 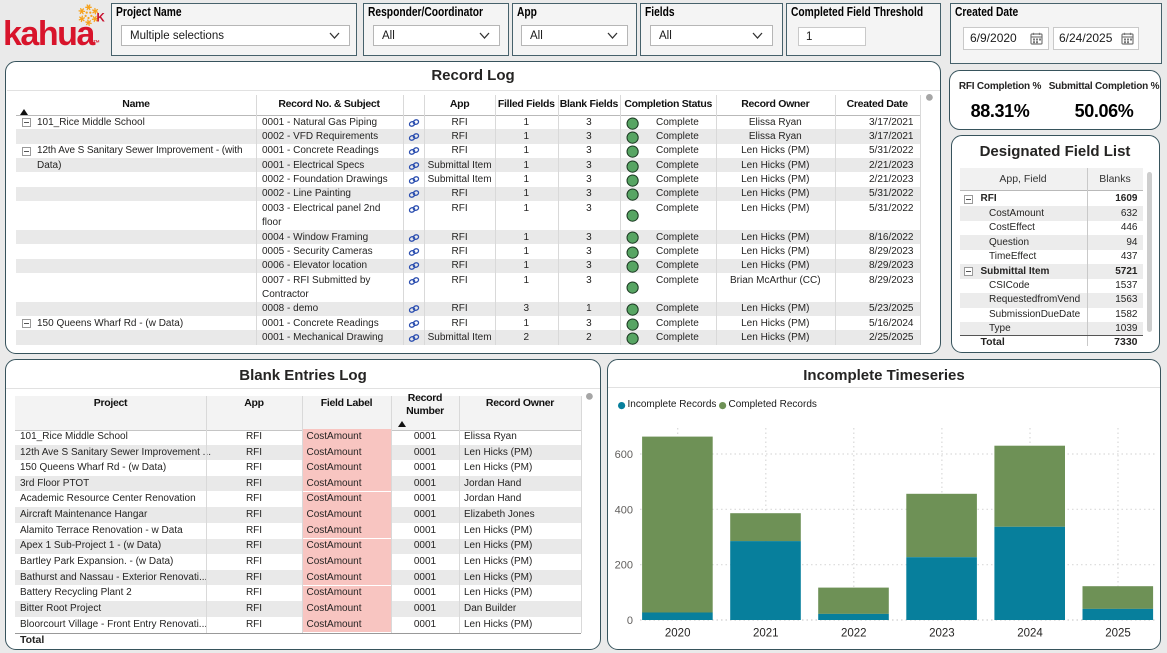 What do you see at coordinates (942, 634) in the screenshot?
I see `svg-text: 2023` at bounding box center [942, 634].